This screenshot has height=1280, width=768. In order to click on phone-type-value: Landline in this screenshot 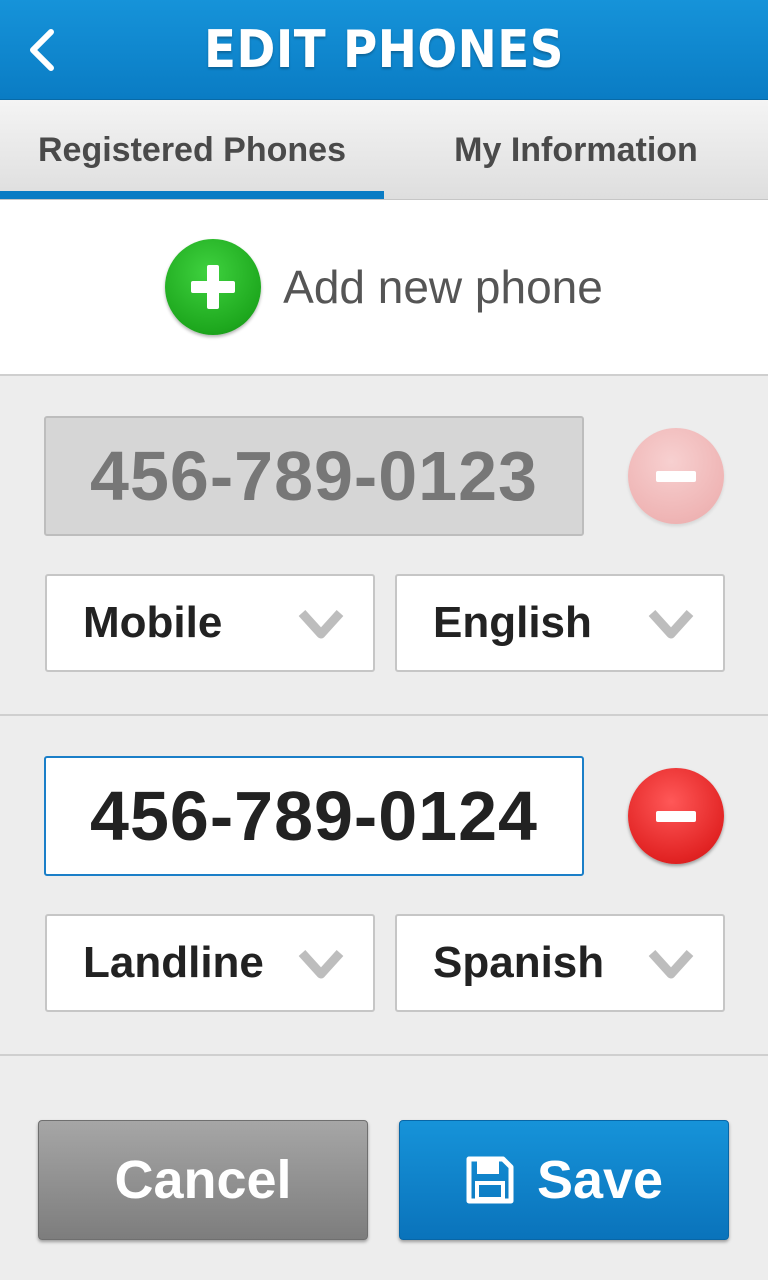, I will do `click(173, 962)`.